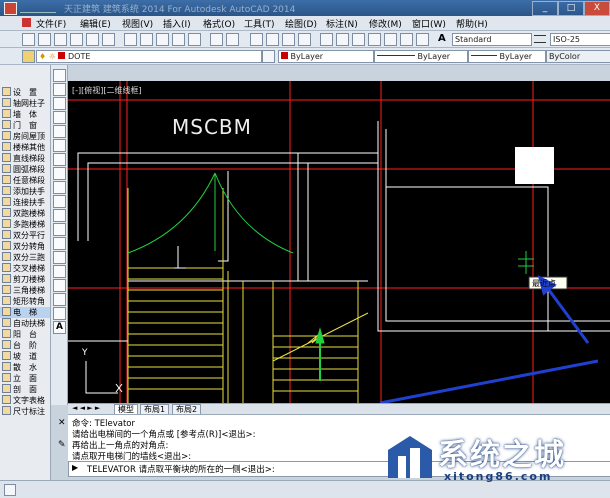 This screenshot has height=498, width=610. What do you see at coordinates (59, 103) in the screenshot?
I see `polyline-icon` at bounding box center [59, 103].